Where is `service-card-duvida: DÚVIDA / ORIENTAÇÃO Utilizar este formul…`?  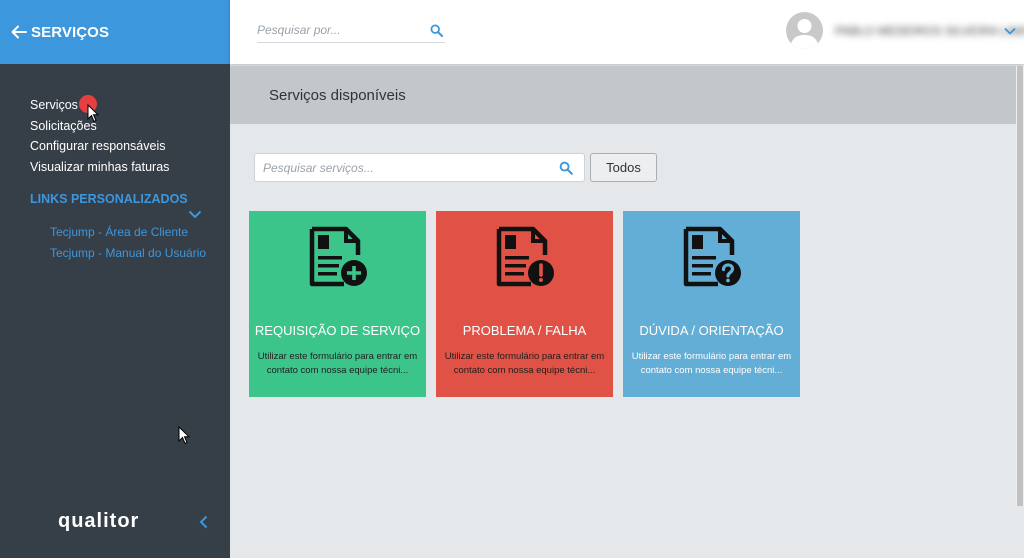
service-card-duvida: DÚVIDA / ORIENTAÇÃO Utilizar este formul… is located at coordinates (711, 304).